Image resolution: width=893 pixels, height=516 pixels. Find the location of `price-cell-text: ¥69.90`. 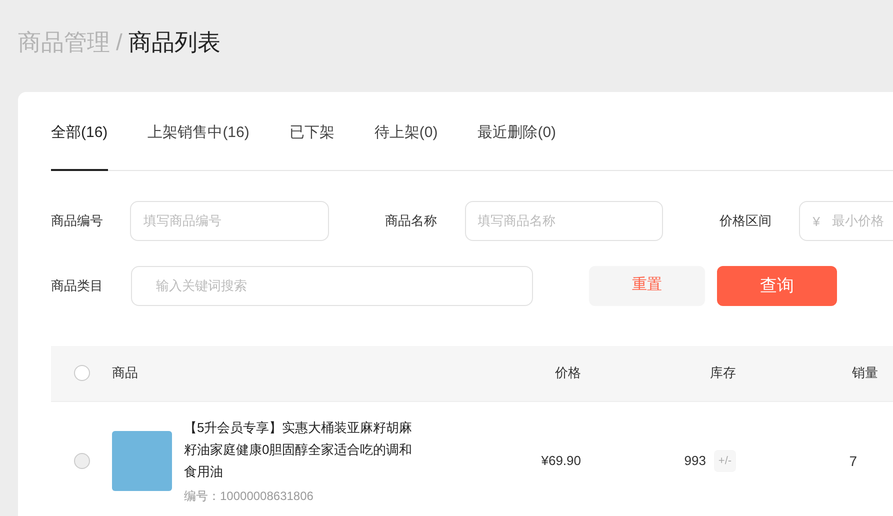

price-cell-text: ¥69.90 is located at coordinates (560, 461).